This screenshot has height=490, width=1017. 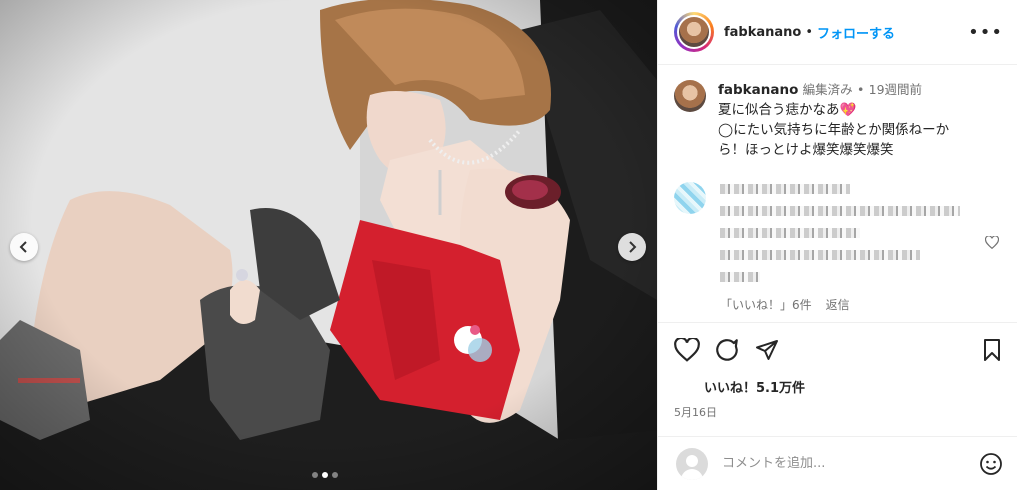 What do you see at coordinates (690, 198) in the screenshot?
I see `commenter-avatar-blurred` at bounding box center [690, 198].